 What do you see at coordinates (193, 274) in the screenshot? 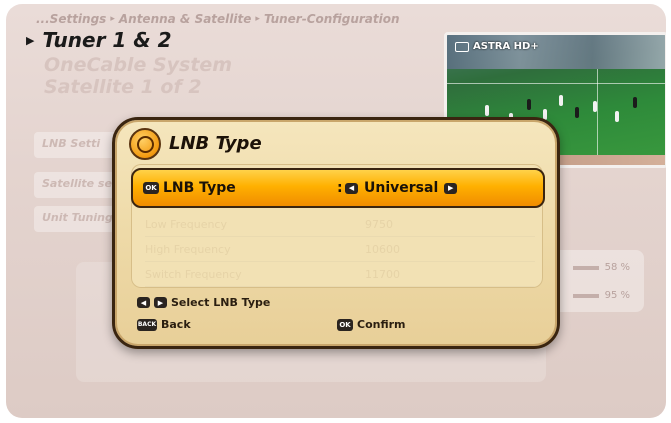
I see `row-label: Switch Frequency` at bounding box center [193, 274].